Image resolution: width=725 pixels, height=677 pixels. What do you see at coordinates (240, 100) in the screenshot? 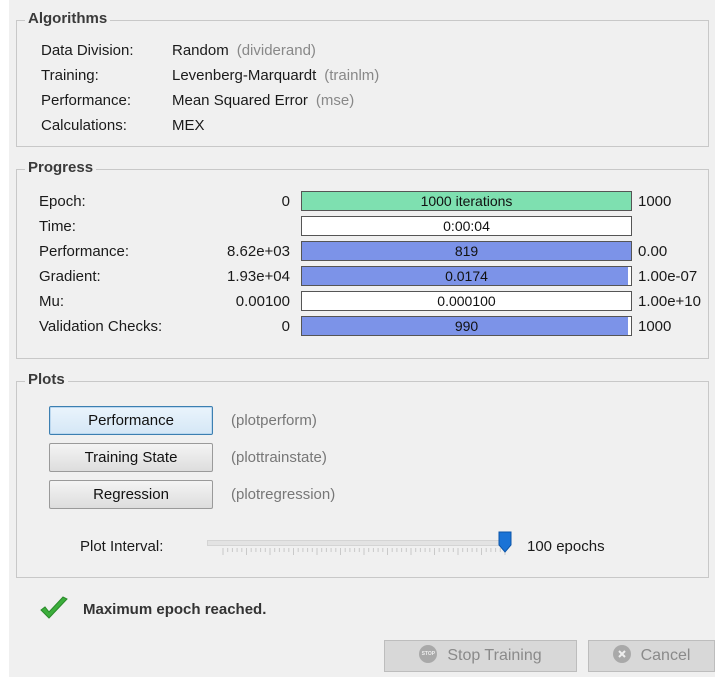
I see `algorithm-value: Mean Squared Error` at bounding box center [240, 100].